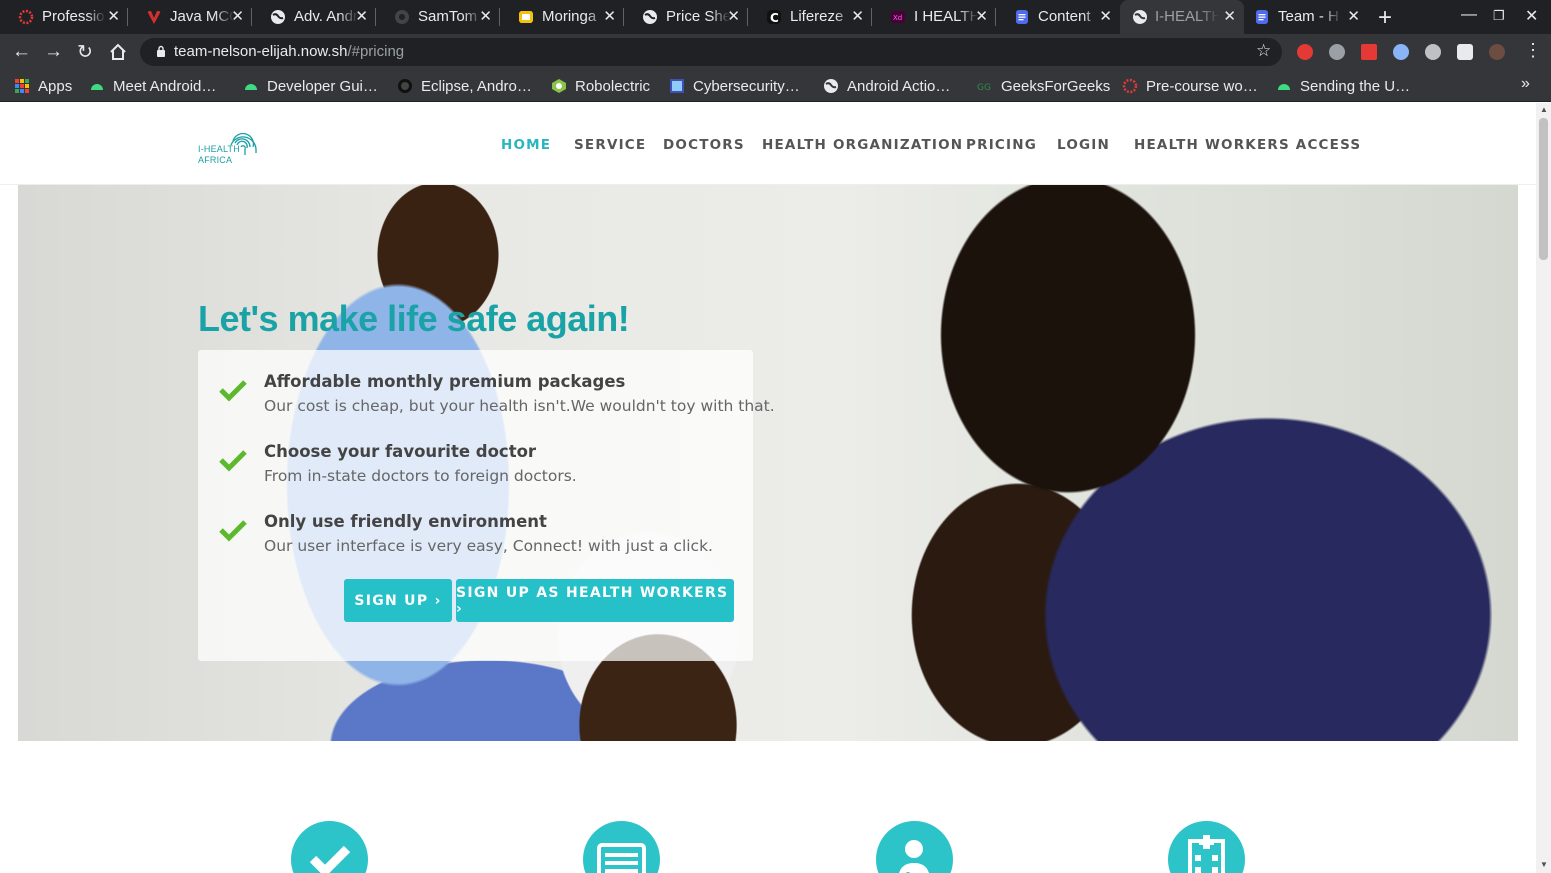  Describe the element at coordinates (398, 600) in the screenshot. I see `sign-up-button: SIGN UP ›` at that location.